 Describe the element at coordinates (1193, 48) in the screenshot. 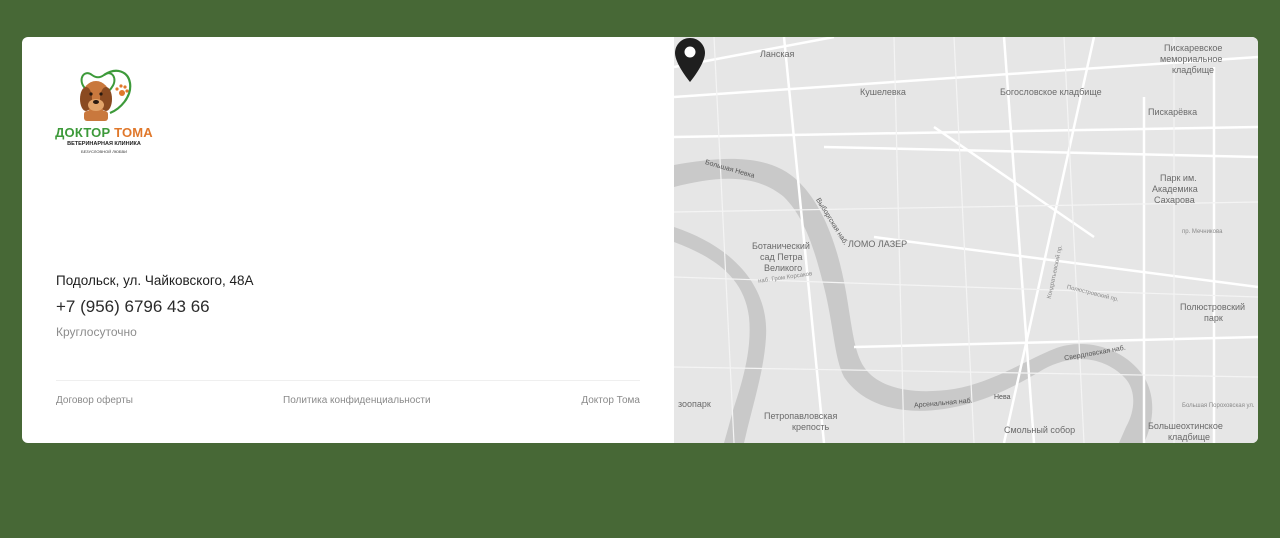

I see `map-label-piskarevskoe-1: Пискаревское` at that location.